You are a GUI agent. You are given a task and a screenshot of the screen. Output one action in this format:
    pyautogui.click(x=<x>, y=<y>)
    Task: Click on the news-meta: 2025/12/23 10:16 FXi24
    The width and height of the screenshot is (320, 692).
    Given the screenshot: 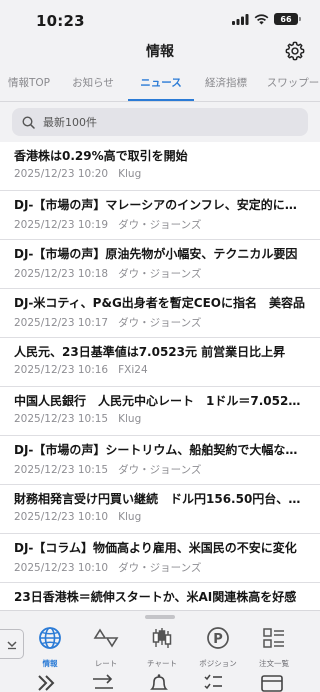 What is the action you would take?
    pyautogui.click(x=160, y=370)
    